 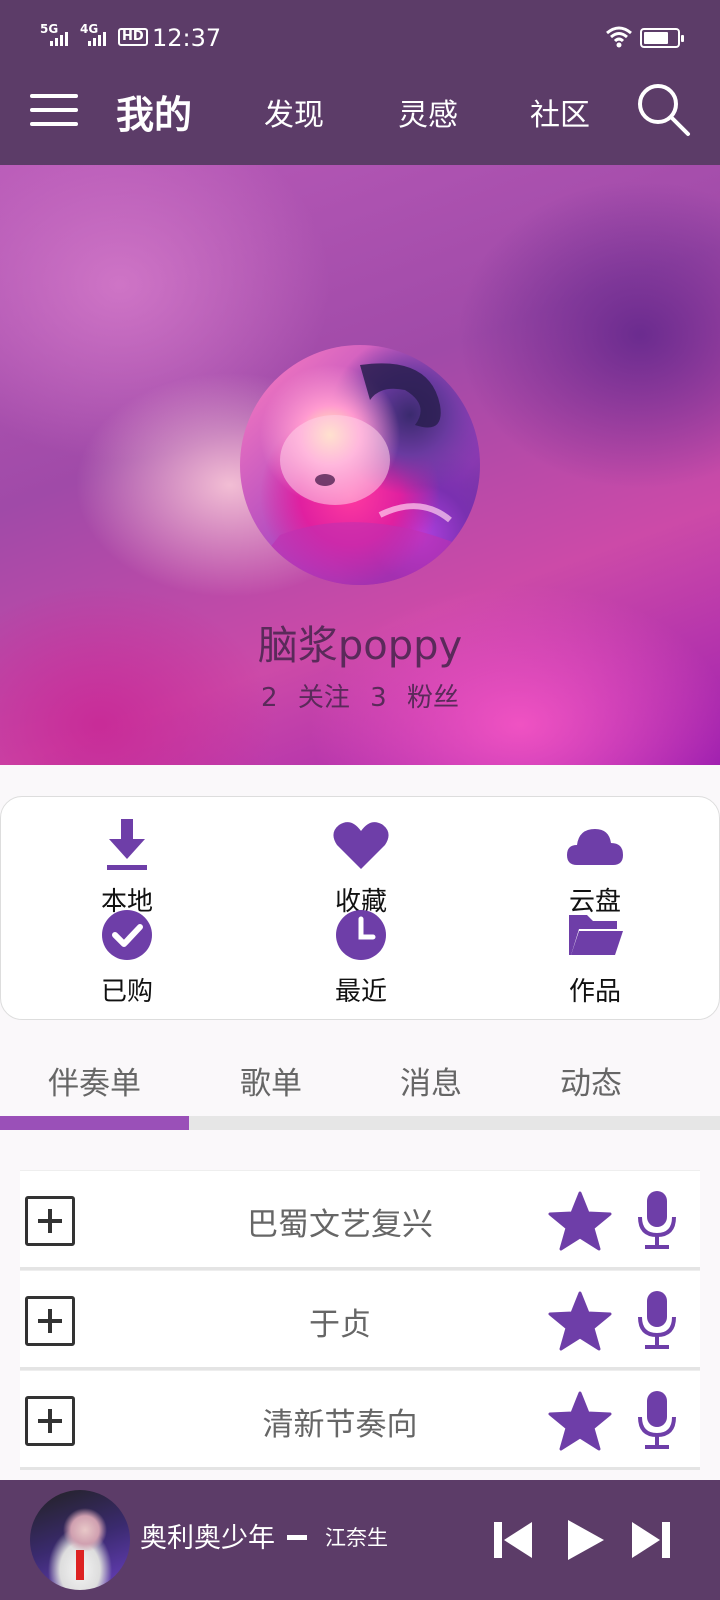 I want to click on play-icon, so click(x=584, y=1540).